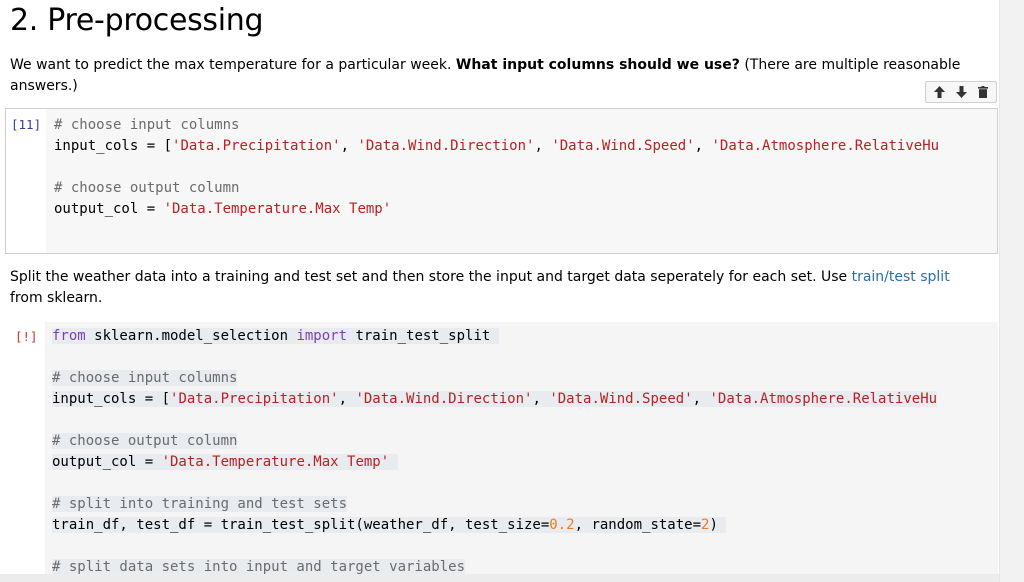 This screenshot has width=1024, height=582. Describe the element at coordinates (137, 20) in the screenshot. I see `section-title: 2. Pre-processing` at that location.